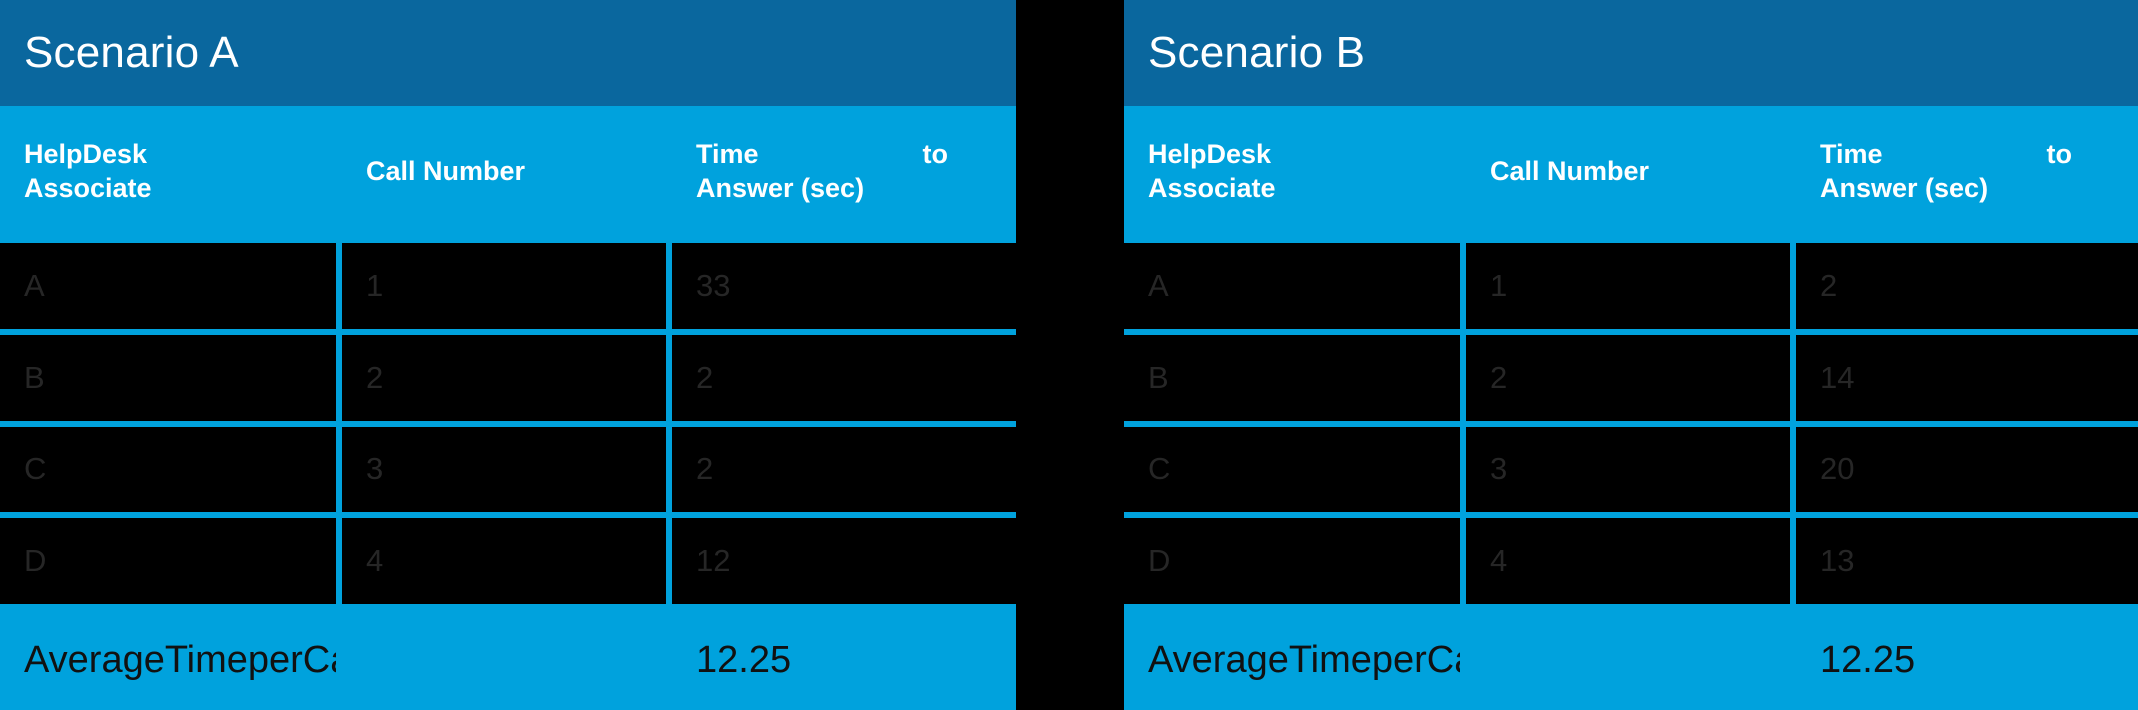 The width and height of the screenshot is (2138, 710). Describe the element at coordinates (1967, 469) in the screenshot. I see `cell-time-to-answer: 20` at that location.